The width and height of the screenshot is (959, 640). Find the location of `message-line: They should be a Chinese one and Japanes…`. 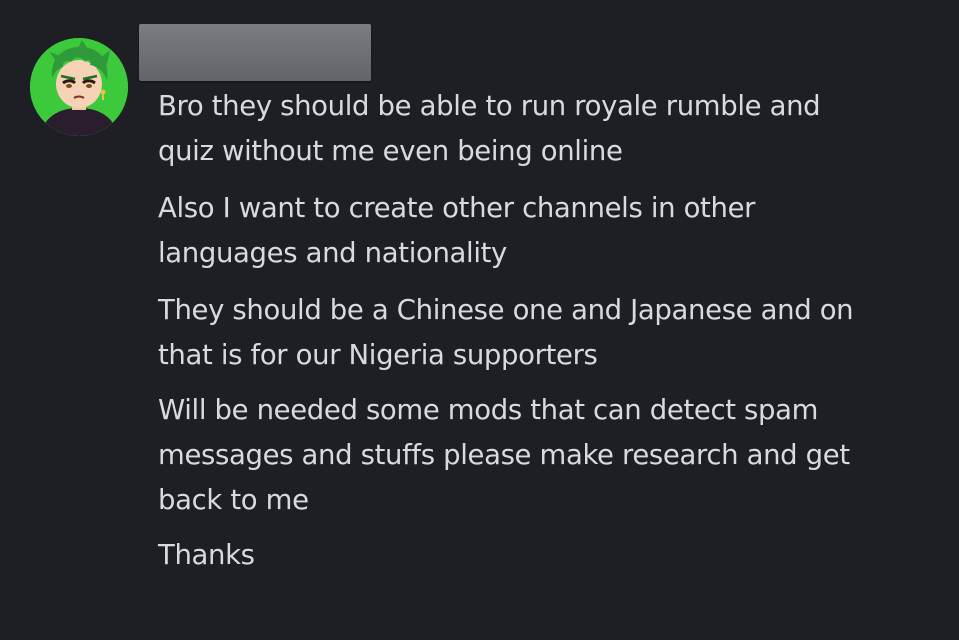

message-line: They should be a Chinese one and Japanes… is located at coordinates (506, 310).